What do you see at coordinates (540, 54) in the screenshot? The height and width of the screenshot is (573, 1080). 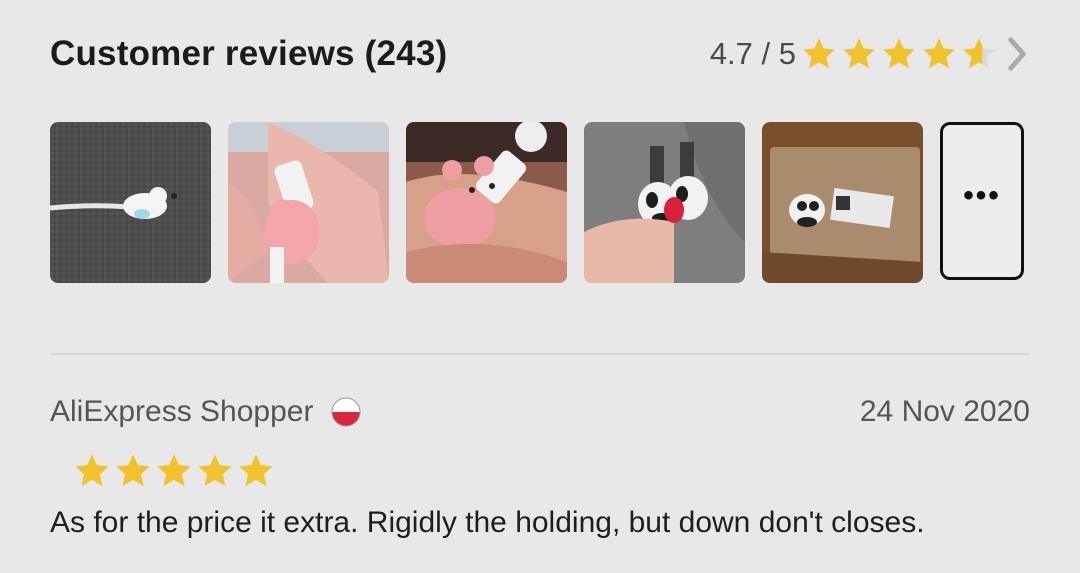 I see `reviews-header: Customer reviews (243) 4.7 / 5` at bounding box center [540, 54].